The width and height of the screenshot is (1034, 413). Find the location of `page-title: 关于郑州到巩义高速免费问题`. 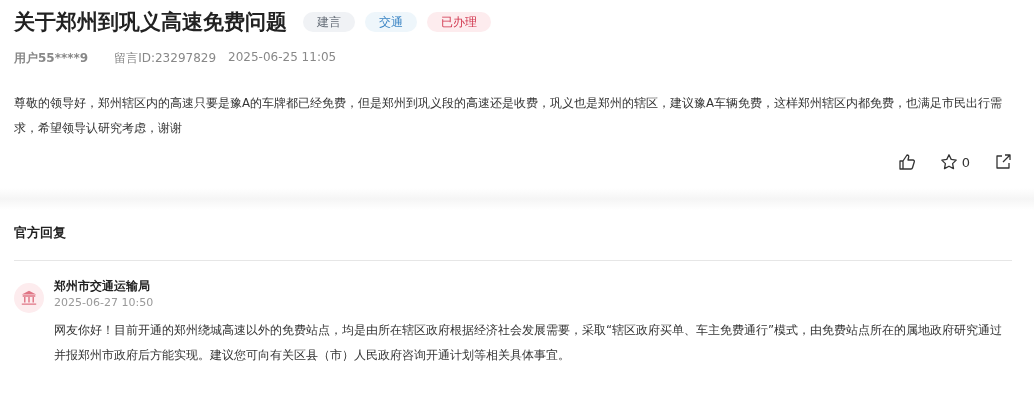

page-title: 关于郑州到巩义高速免费问题 is located at coordinates (150, 22).